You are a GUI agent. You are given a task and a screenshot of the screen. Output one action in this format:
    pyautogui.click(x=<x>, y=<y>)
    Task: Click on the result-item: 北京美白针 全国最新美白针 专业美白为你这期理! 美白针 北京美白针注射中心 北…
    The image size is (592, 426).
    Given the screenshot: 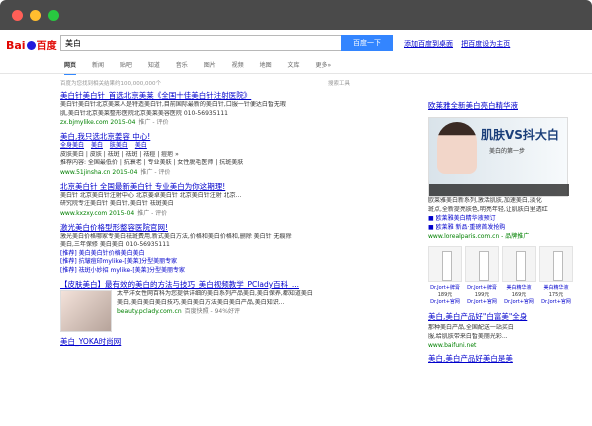 What is the action you would take?
    pyautogui.click(x=235, y=200)
    